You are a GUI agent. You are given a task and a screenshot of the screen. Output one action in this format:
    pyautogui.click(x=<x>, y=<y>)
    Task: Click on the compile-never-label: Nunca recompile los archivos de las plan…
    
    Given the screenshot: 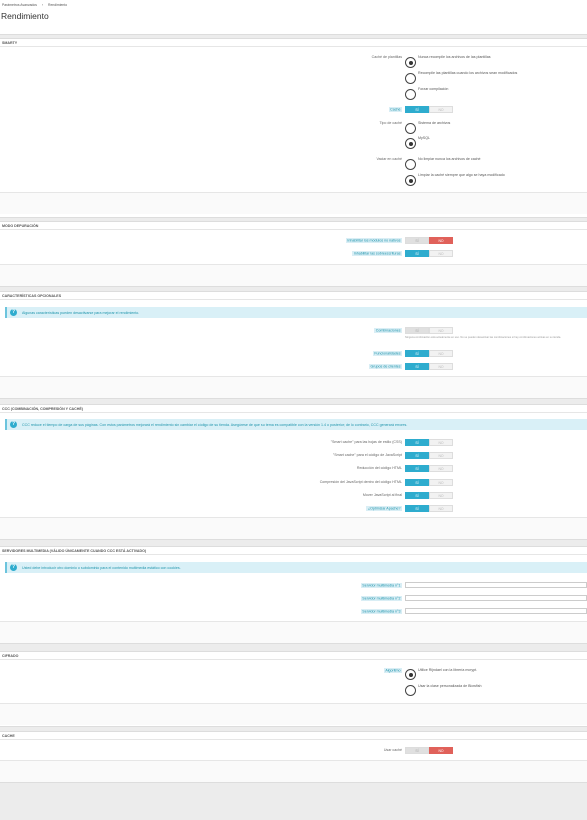 What is the action you would take?
    pyautogui.click(x=454, y=57)
    